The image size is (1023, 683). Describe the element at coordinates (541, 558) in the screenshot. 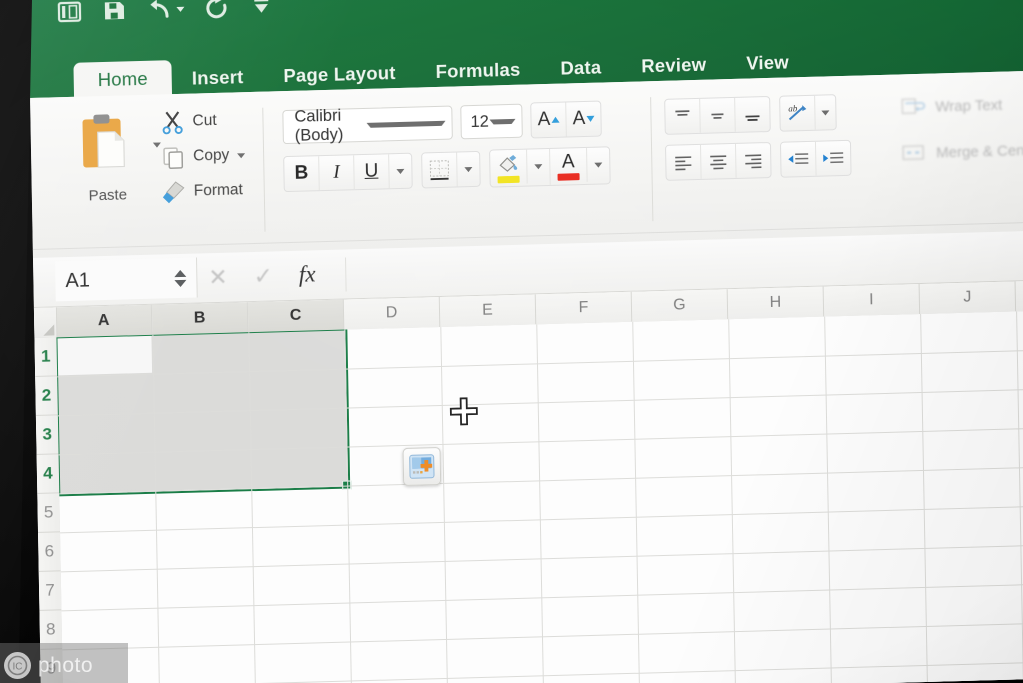

I see `gridline-horizontal` at that location.